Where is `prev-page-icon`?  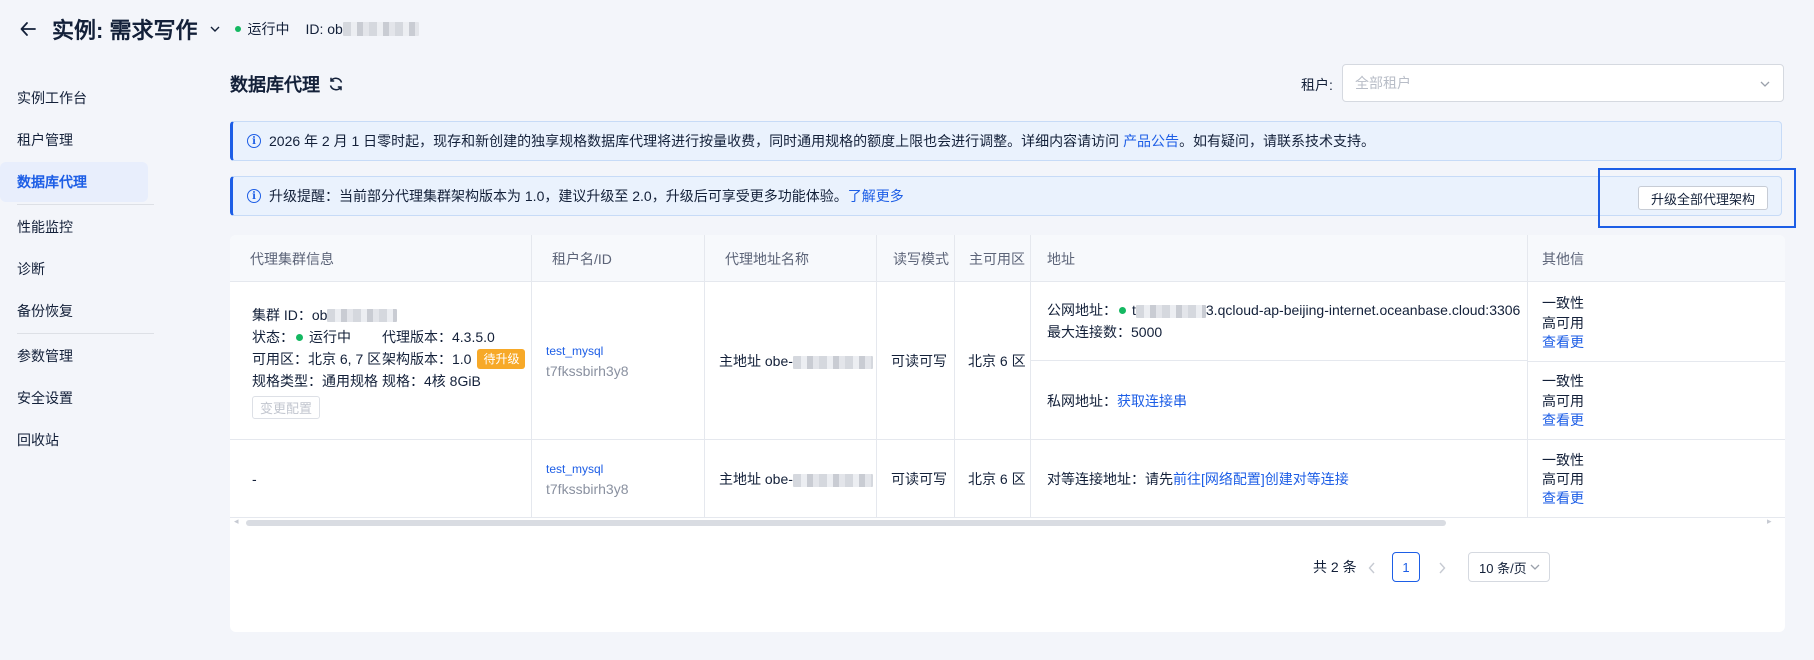
prev-page-icon is located at coordinates (1372, 568).